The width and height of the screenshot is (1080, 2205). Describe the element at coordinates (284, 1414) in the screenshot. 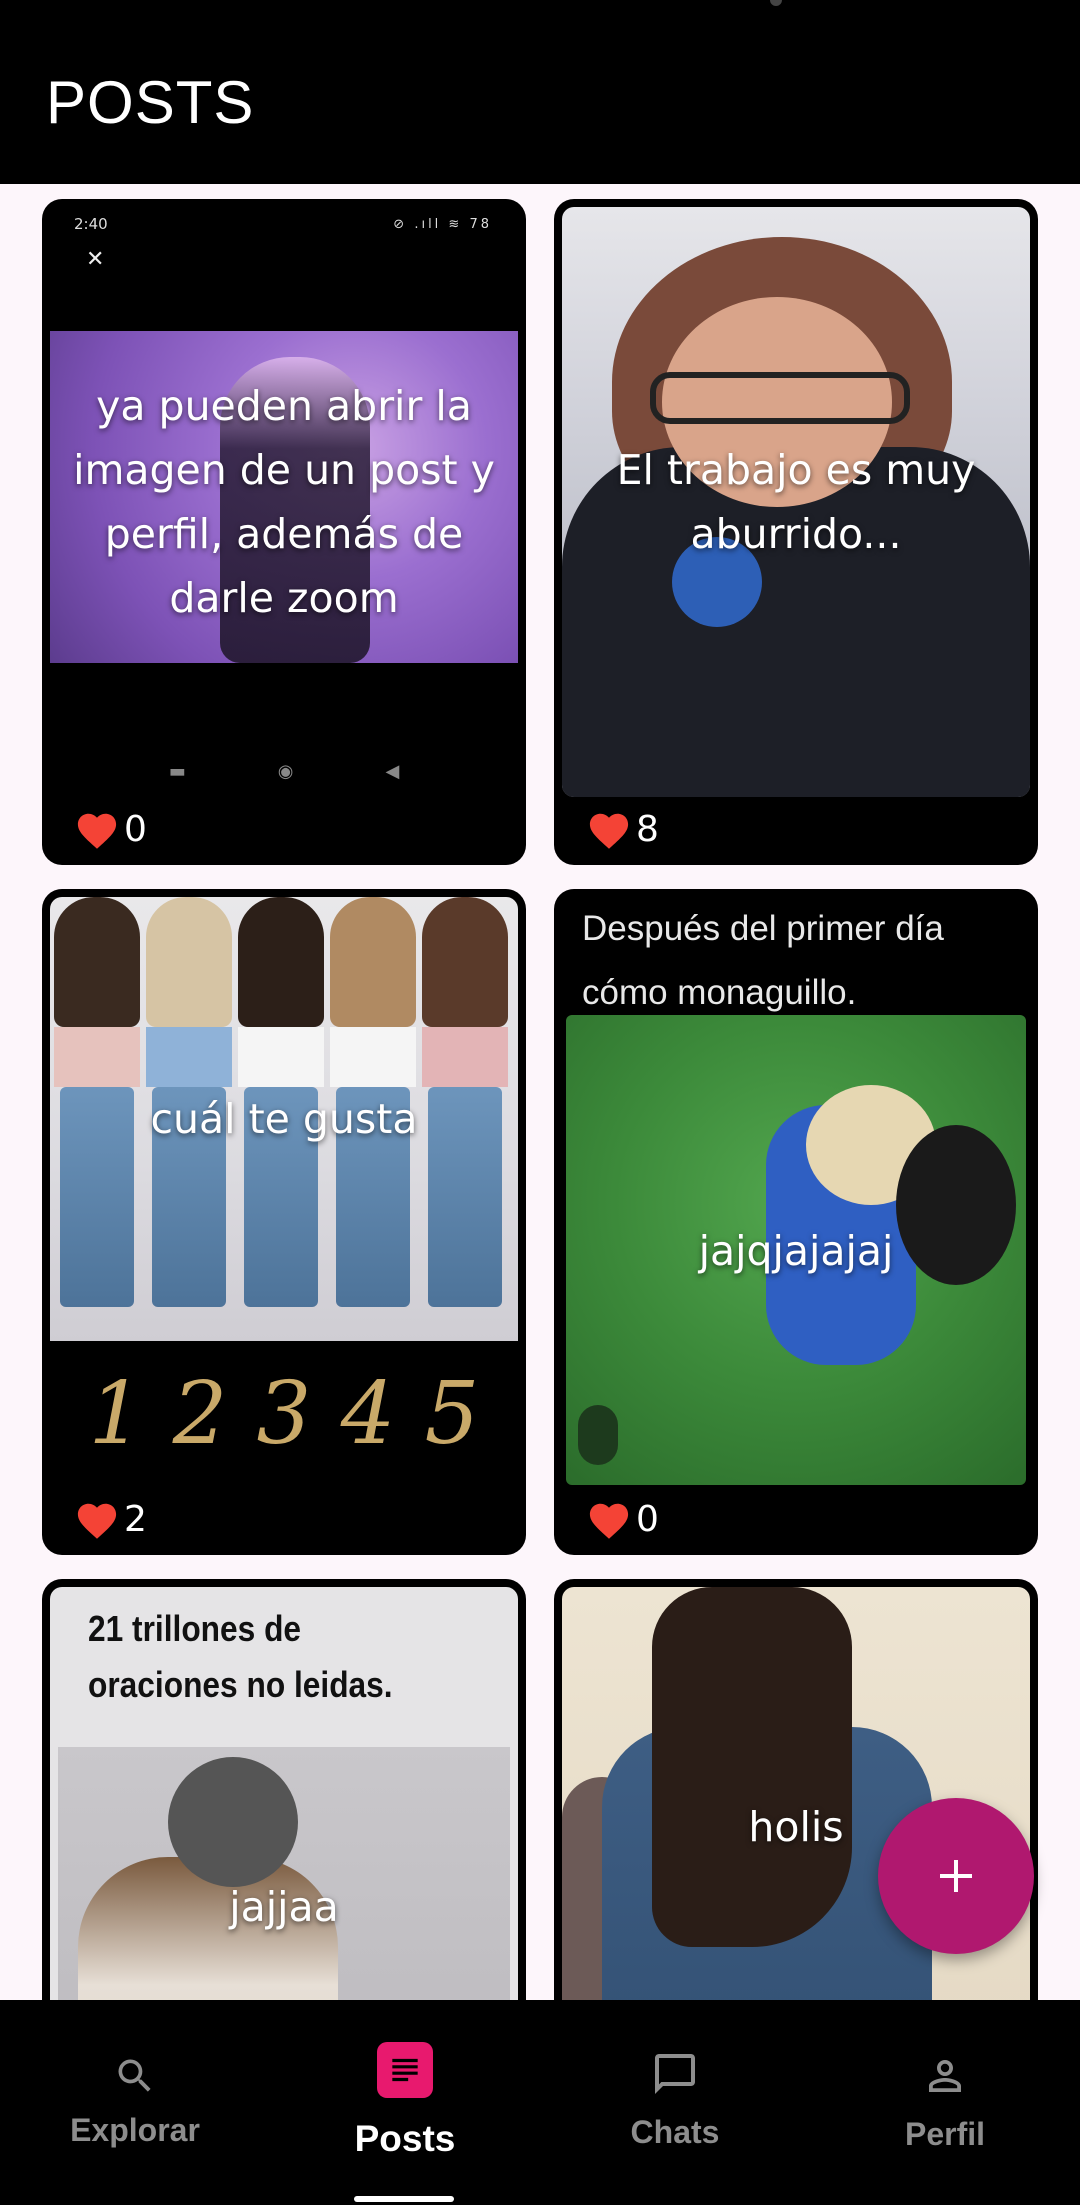

I see `image-numbers: 1 2 3 4 5` at that location.